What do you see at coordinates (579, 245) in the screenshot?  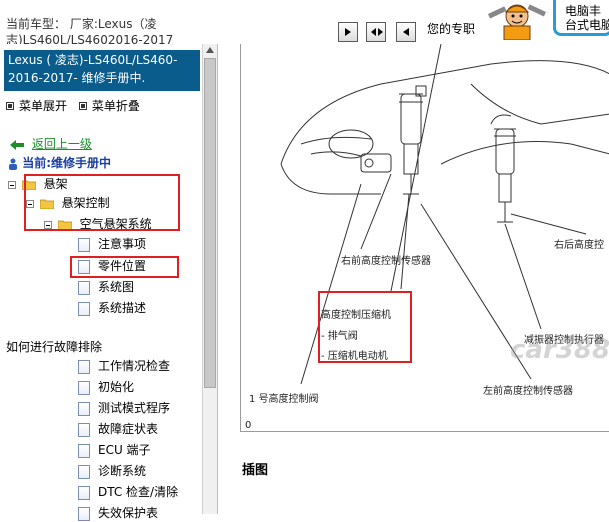 I see `label-right-rear-height: 右后高度控` at bounding box center [579, 245].